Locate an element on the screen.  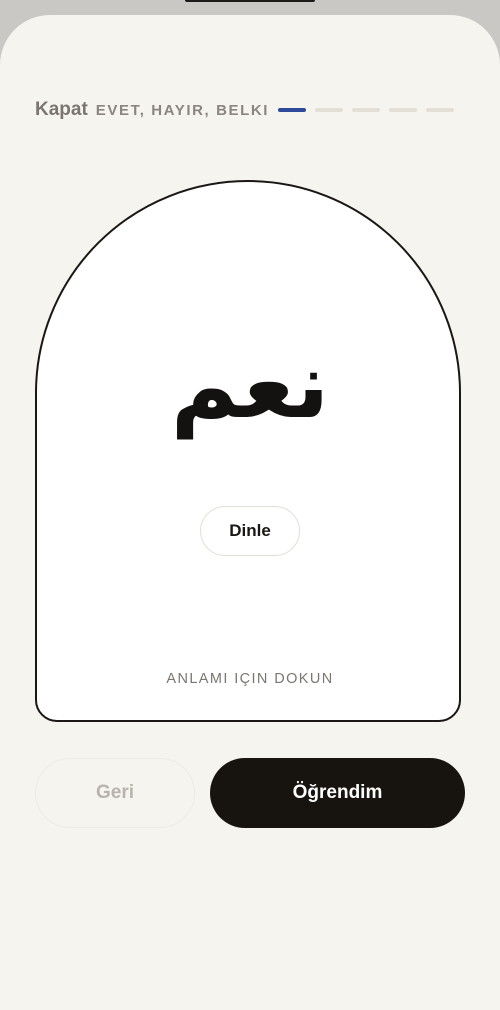
back-button: Geri is located at coordinates (115, 793).